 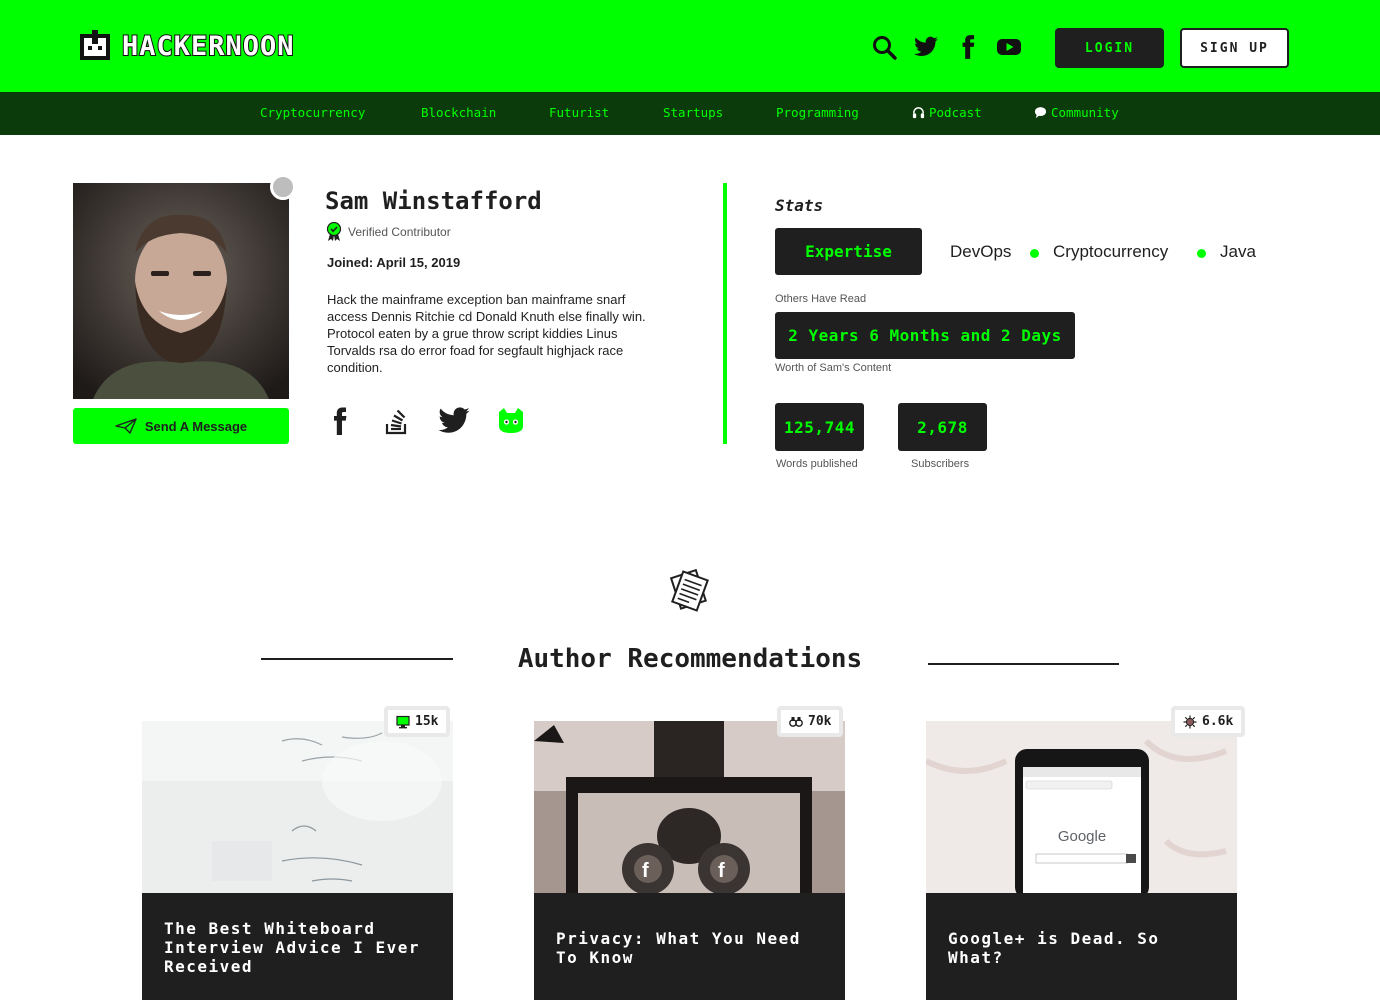 What do you see at coordinates (925, 335) in the screenshot?
I see `content-worth-value: 2 Years 6 Months and 2 Days` at bounding box center [925, 335].